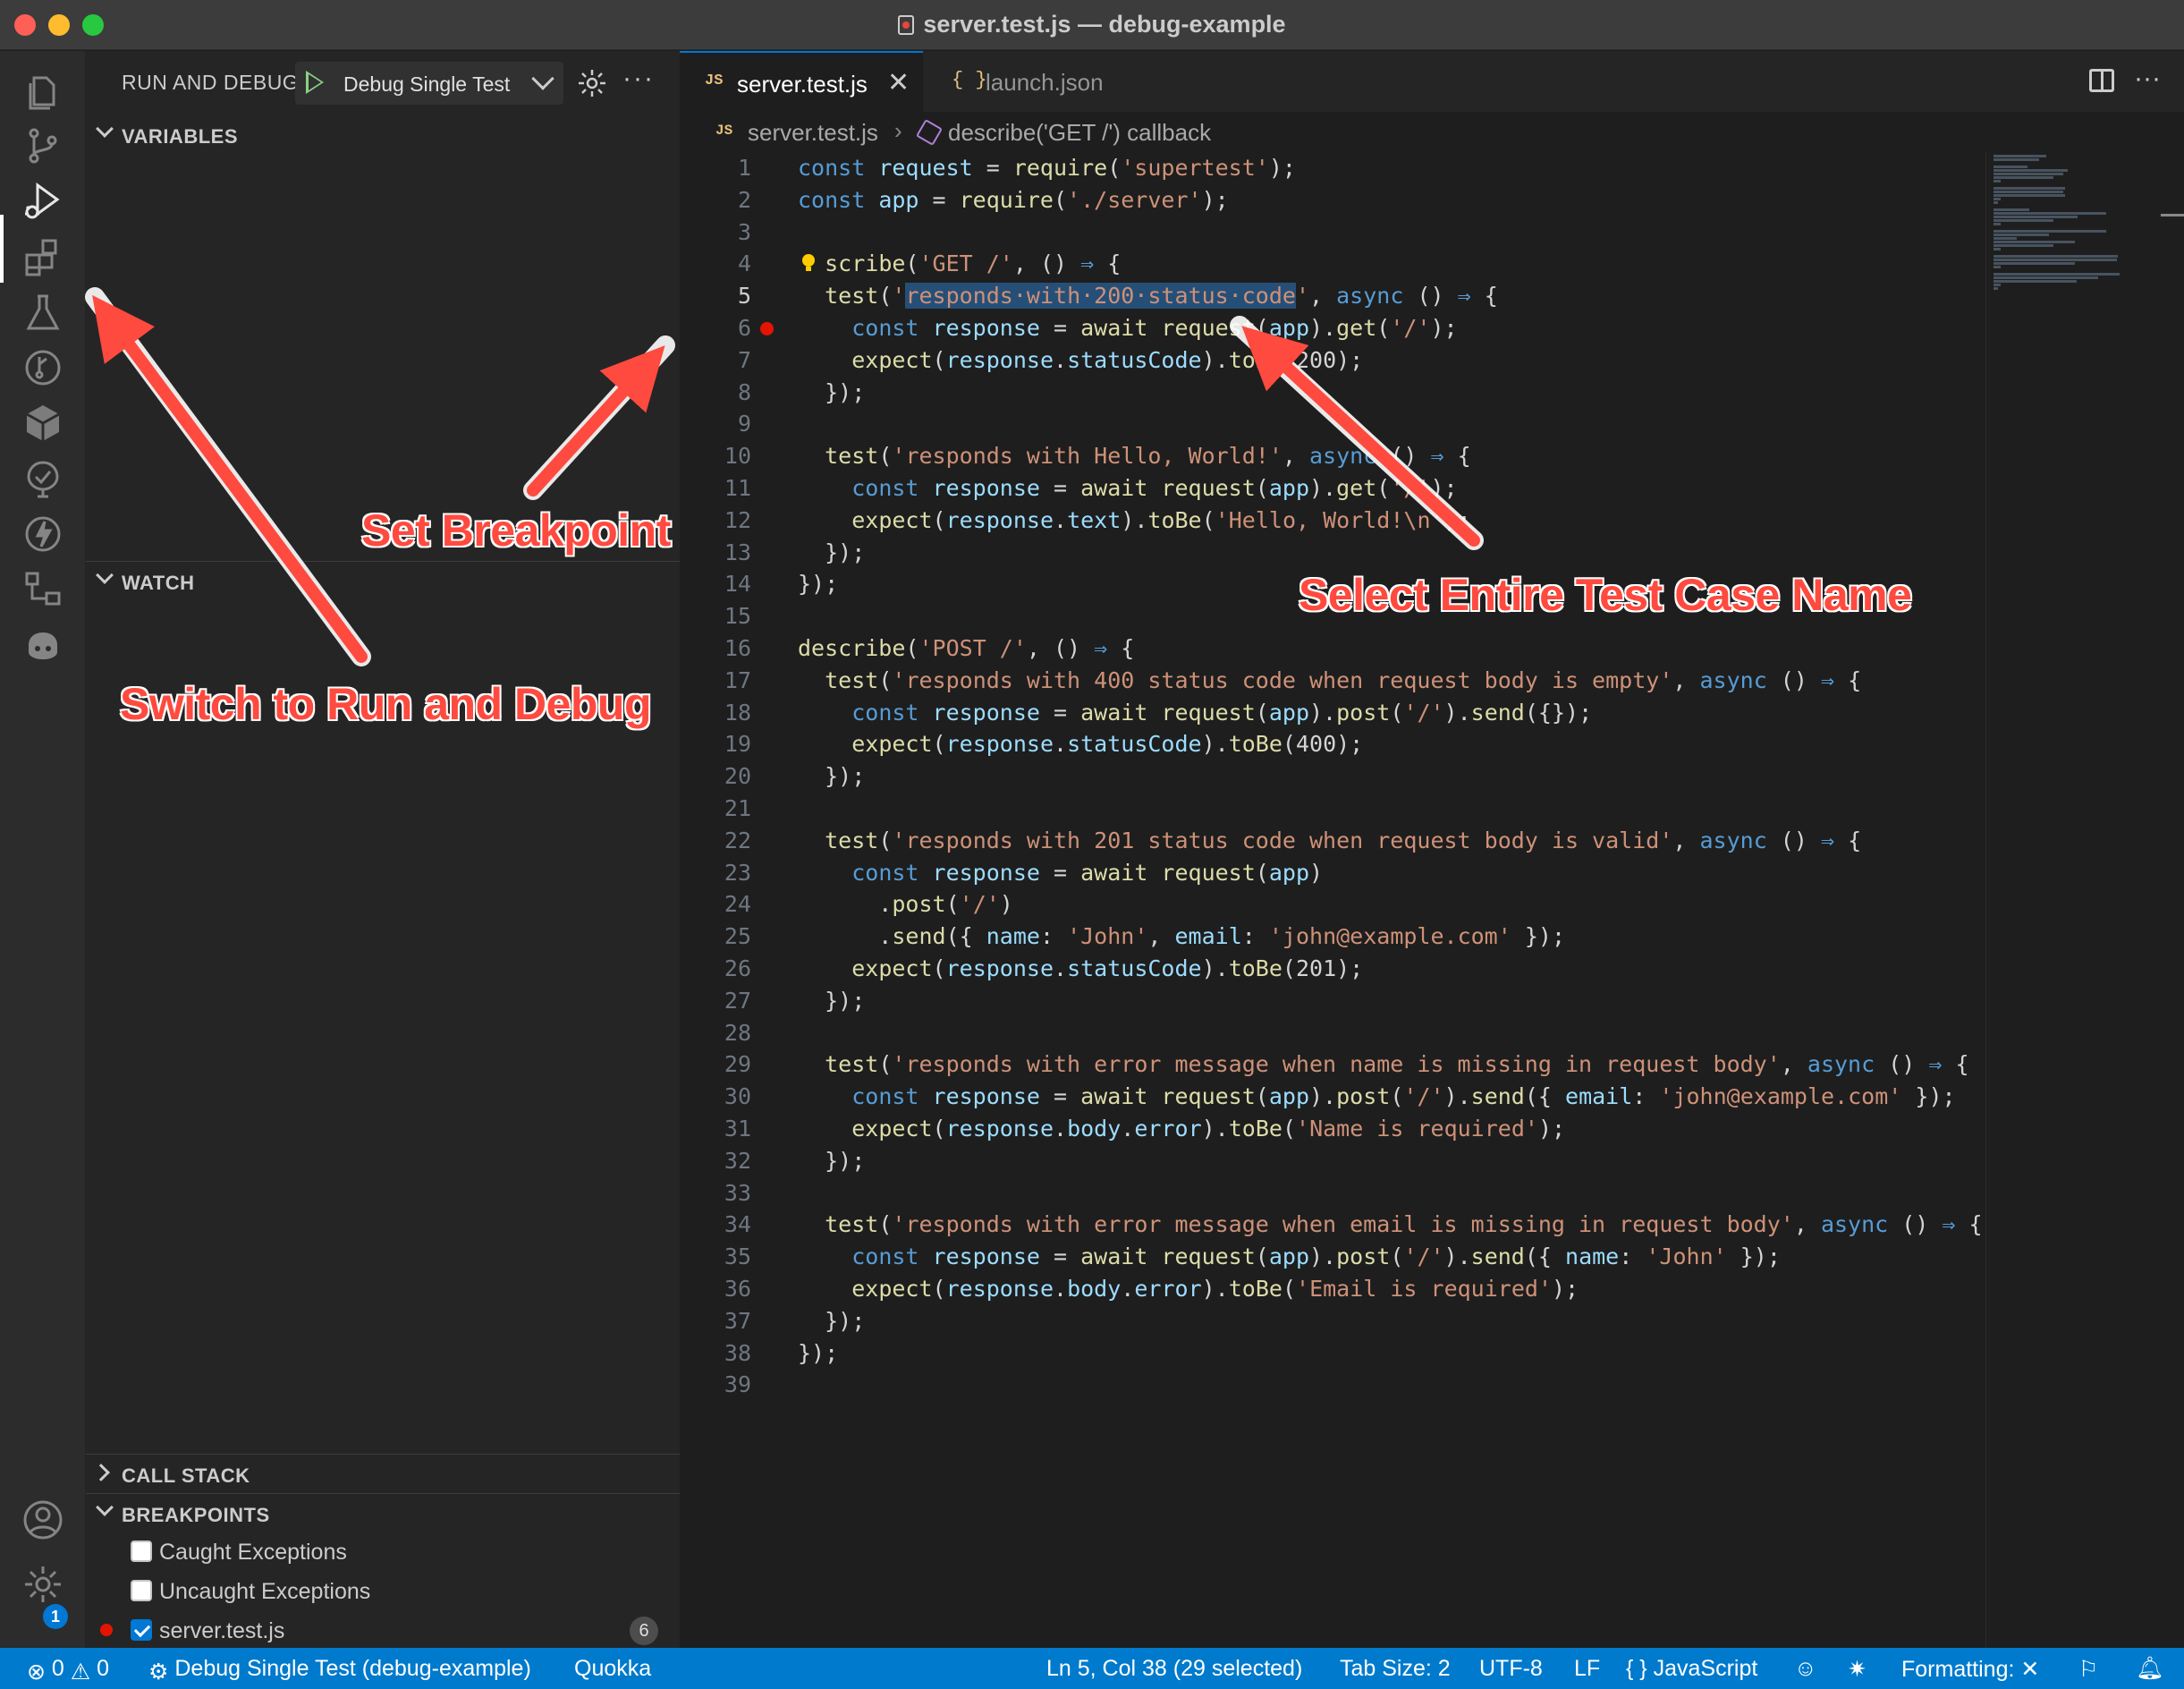 The width and height of the screenshot is (2184, 1689). Describe the element at coordinates (1857, 1669) in the screenshot. I see `sparkle-icon: ✷` at that location.